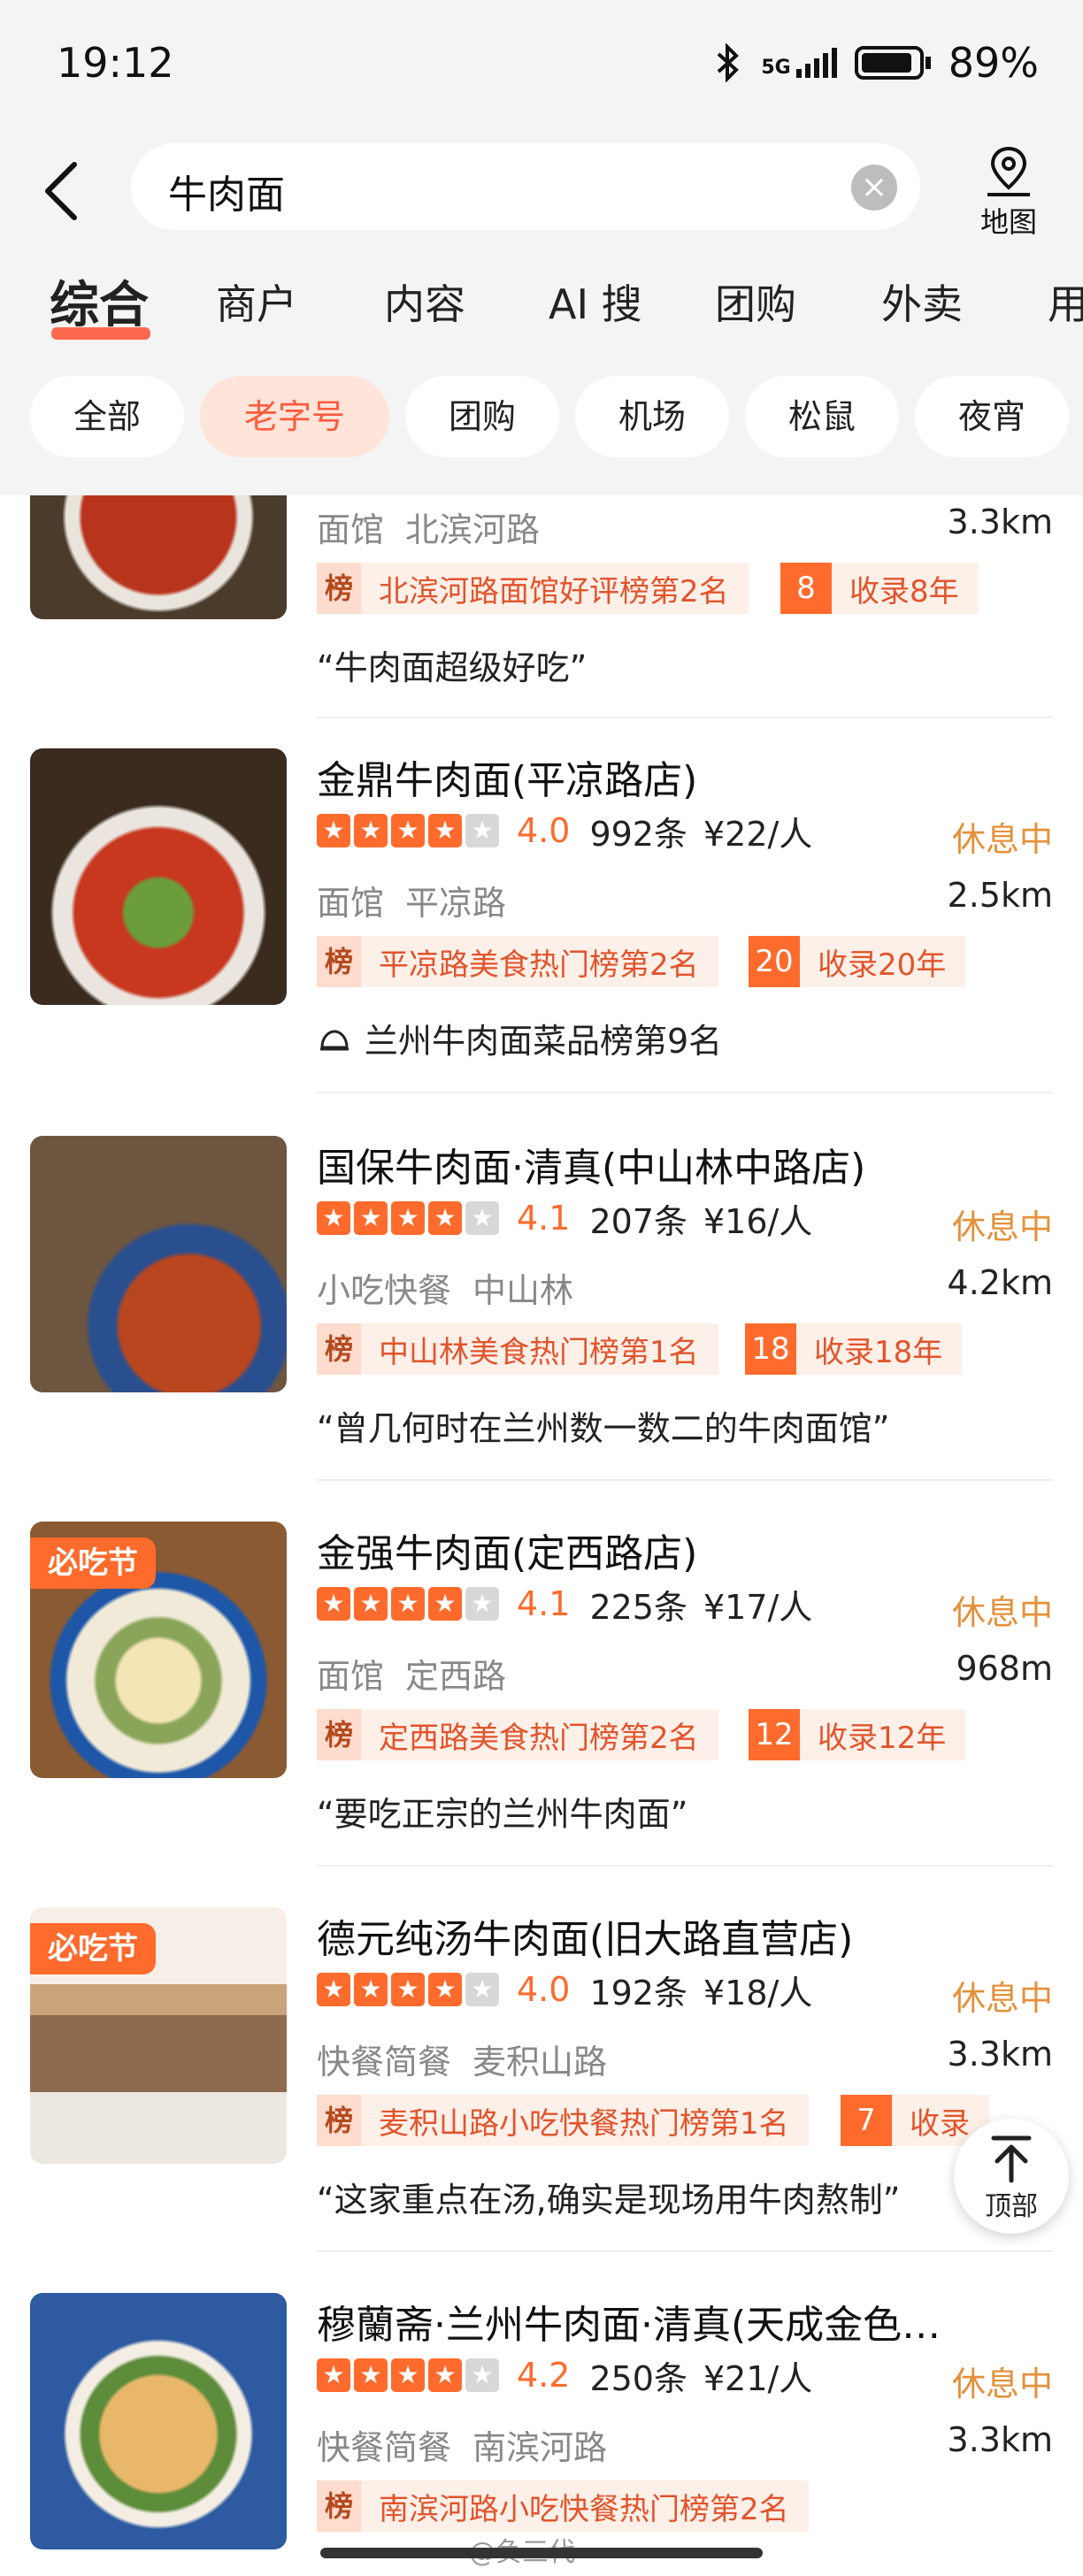 The image size is (1083, 2576). What do you see at coordinates (1008, 171) in the screenshot?
I see `map-pin-icon` at bounding box center [1008, 171].